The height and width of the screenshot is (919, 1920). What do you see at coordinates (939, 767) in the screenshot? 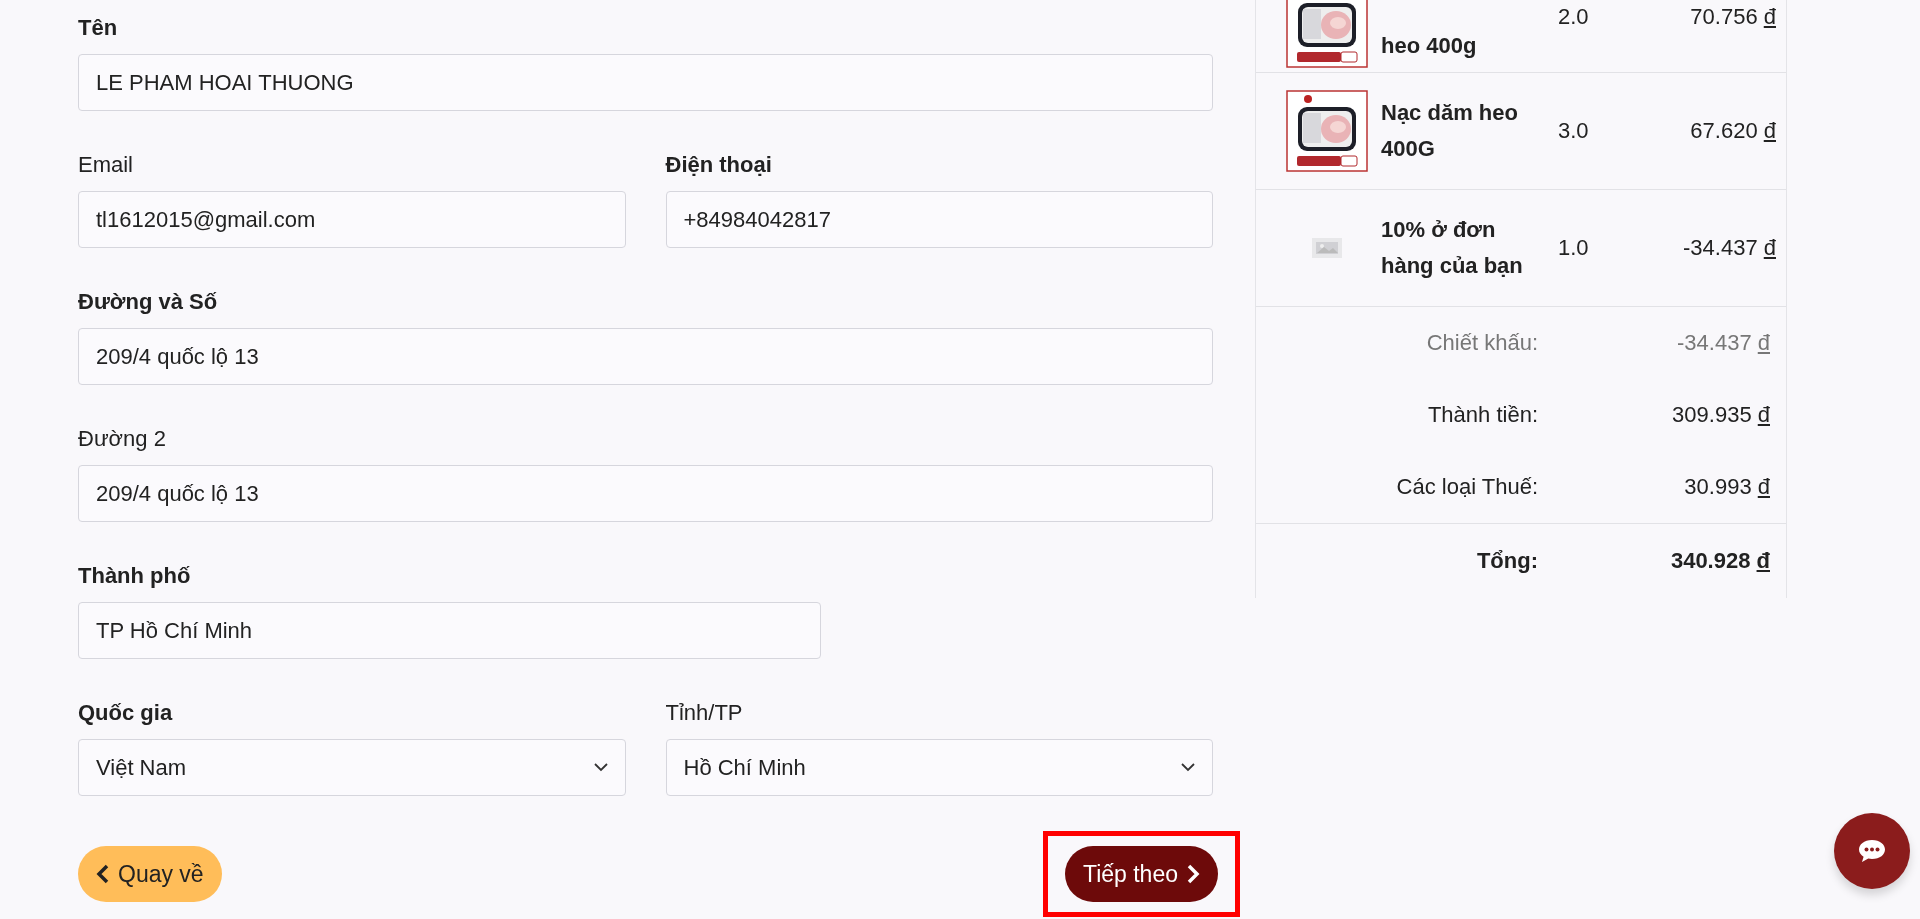
I see `select-field: Hồ Chí Minh` at bounding box center [939, 767].